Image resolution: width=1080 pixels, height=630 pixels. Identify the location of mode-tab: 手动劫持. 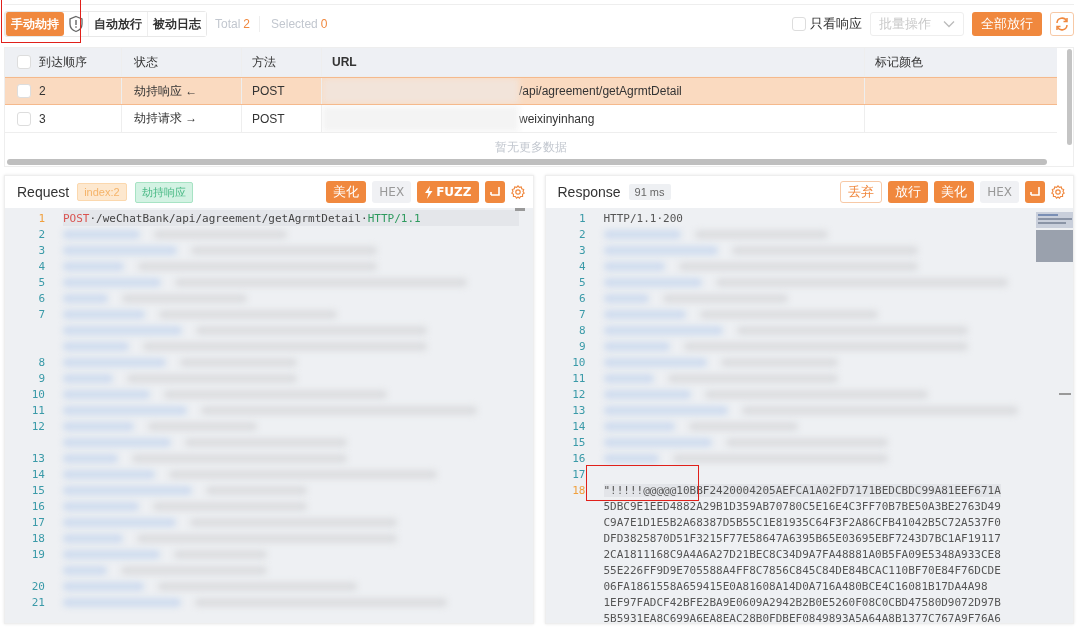
(34, 24).